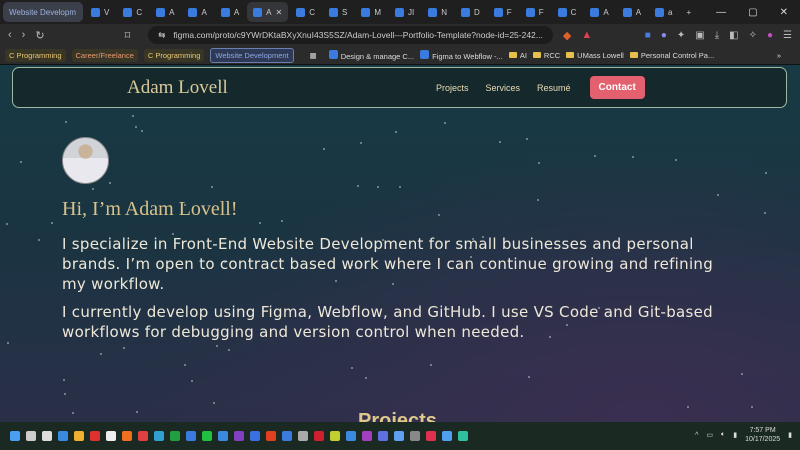 The height and width of the screenshot is (450, 800). What do you see at coordinates (752, 12) in the screenshot?
I see `maximize-button: ▢` at bounding box center [752, 12].